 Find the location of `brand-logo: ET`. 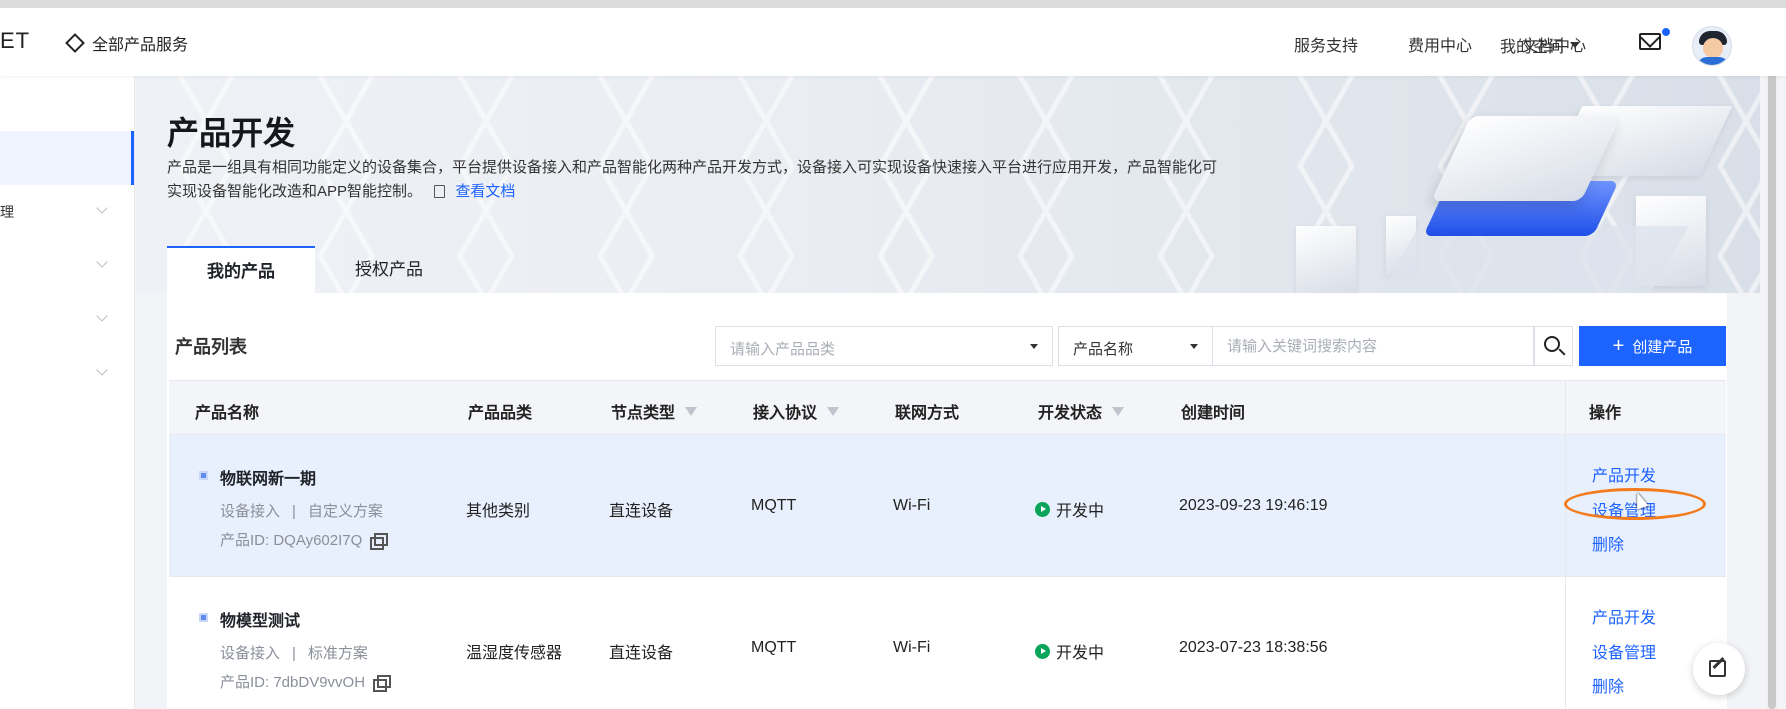

brand-logo: ET is located at coordinates (15, 41).